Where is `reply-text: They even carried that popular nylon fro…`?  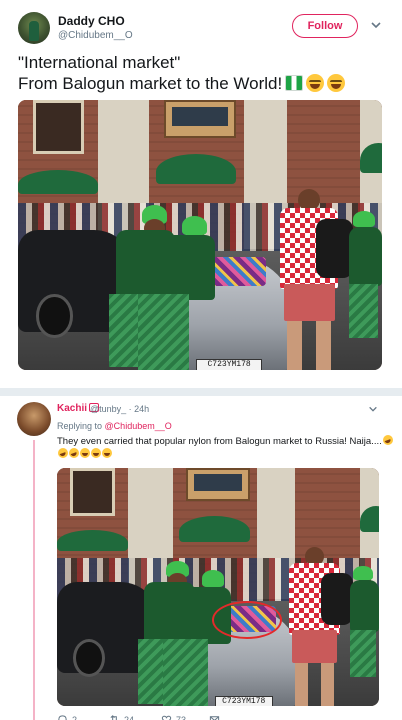
reply-text: They even carried that popular nylon fro… is located at coordinates (225, 448).